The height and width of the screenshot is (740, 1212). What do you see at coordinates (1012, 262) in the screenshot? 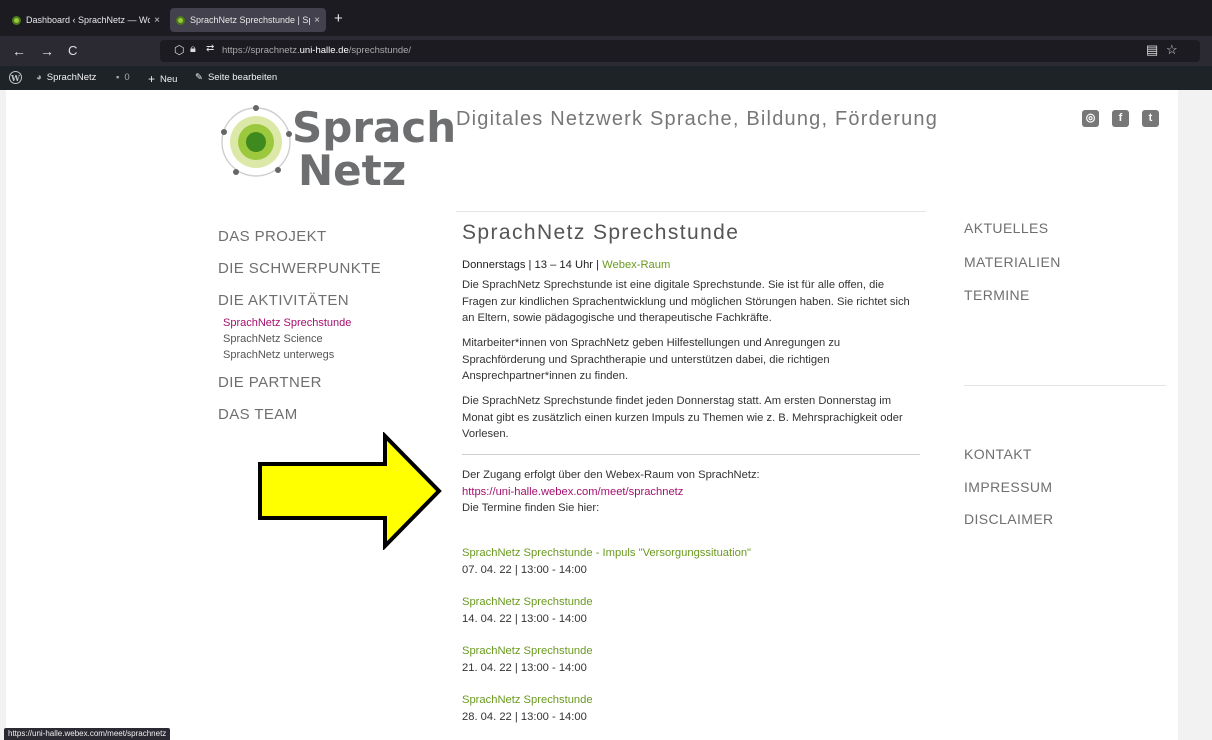
I see `nav-materialien: MATERIALIEN` at bounding box center [1012, 262].